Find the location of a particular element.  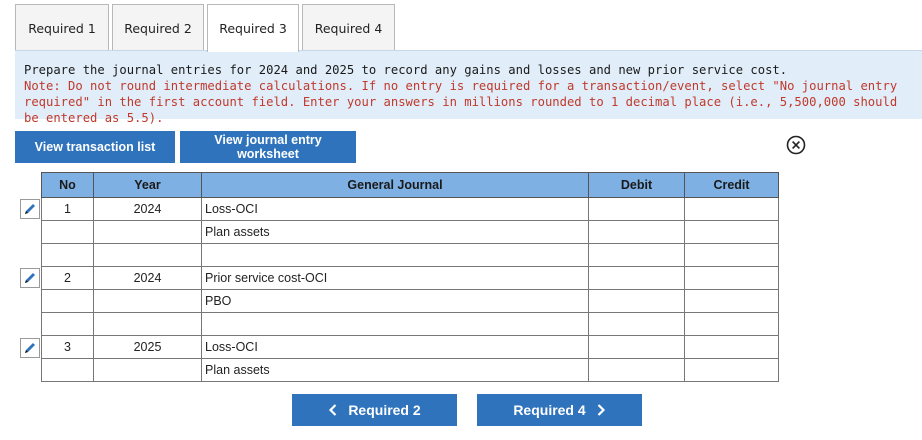

cell-account: Prior service cost-OCI is located at coordinates (395, 278).